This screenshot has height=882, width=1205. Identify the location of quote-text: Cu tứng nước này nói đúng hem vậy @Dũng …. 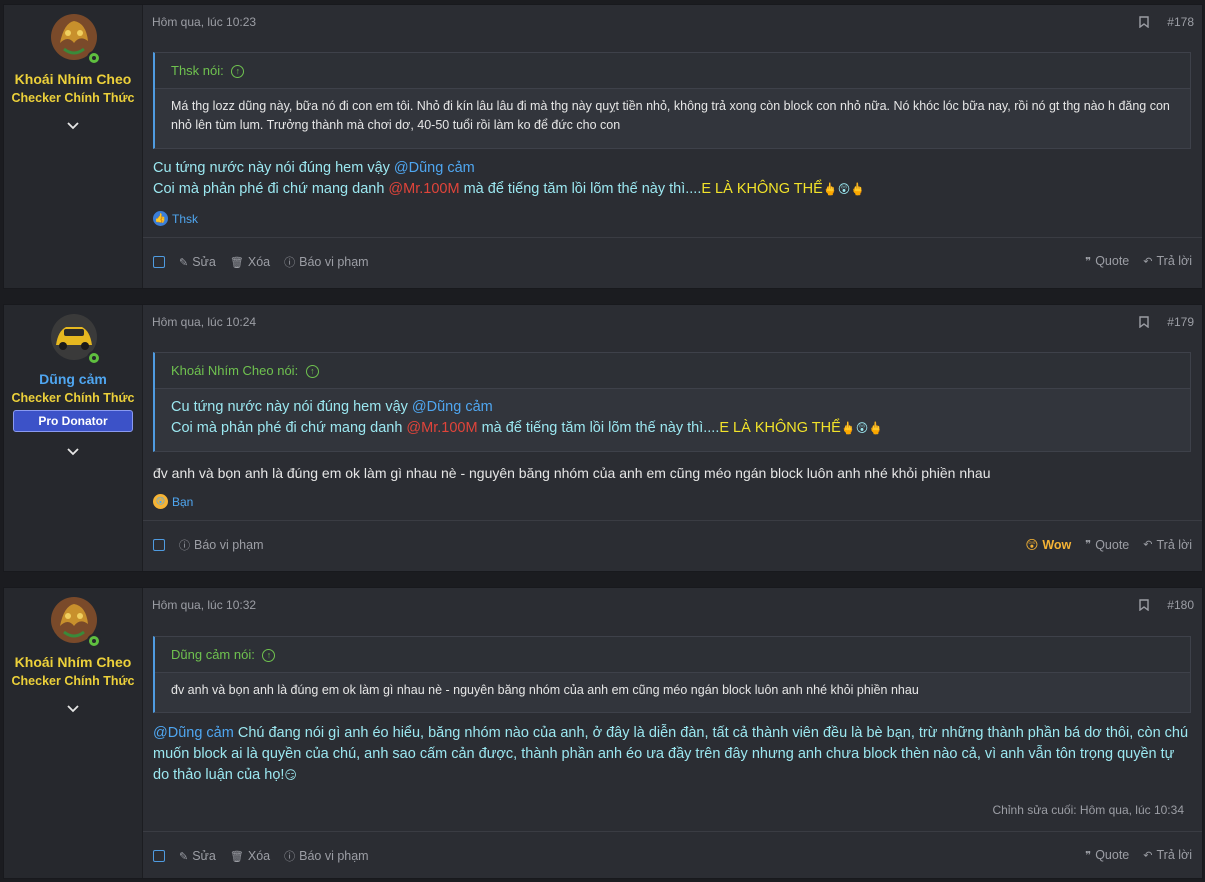
(527, 417).